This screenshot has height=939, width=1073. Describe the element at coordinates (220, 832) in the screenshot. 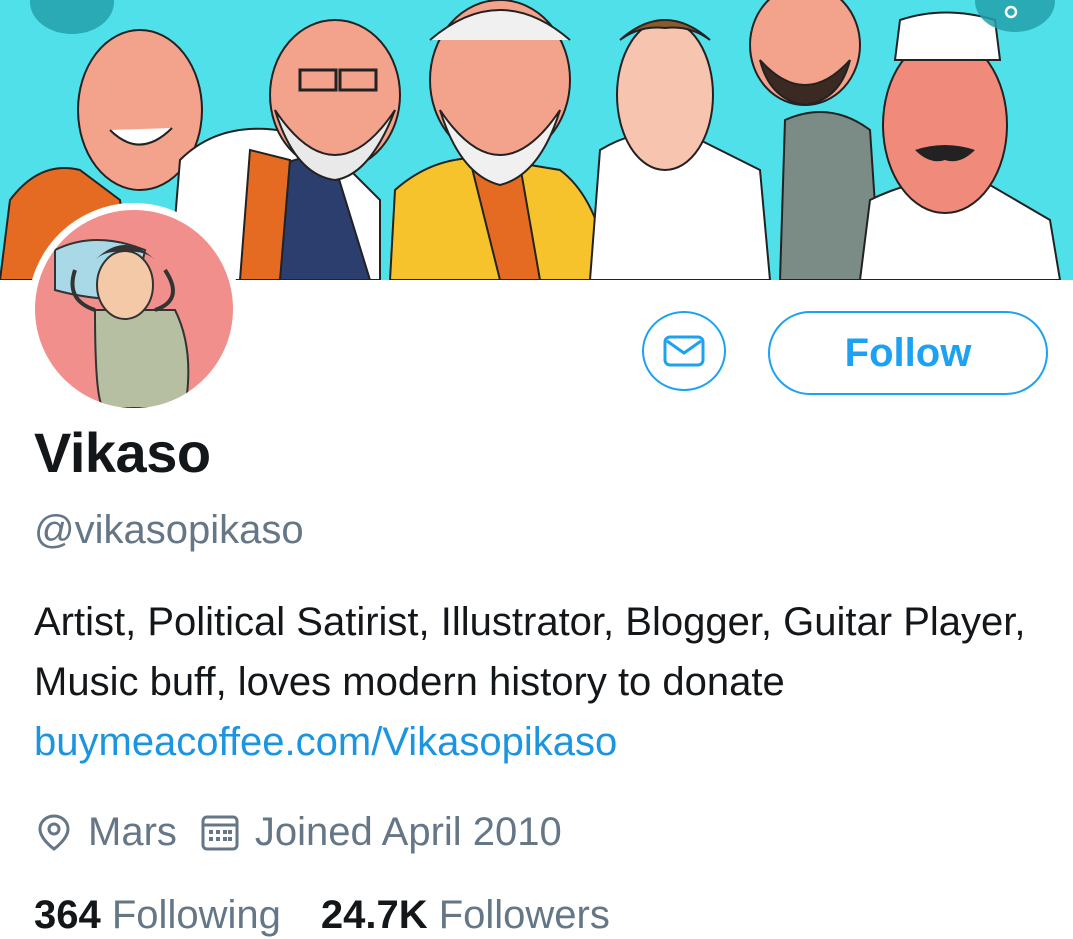

I see `calendar-icon` at that location.